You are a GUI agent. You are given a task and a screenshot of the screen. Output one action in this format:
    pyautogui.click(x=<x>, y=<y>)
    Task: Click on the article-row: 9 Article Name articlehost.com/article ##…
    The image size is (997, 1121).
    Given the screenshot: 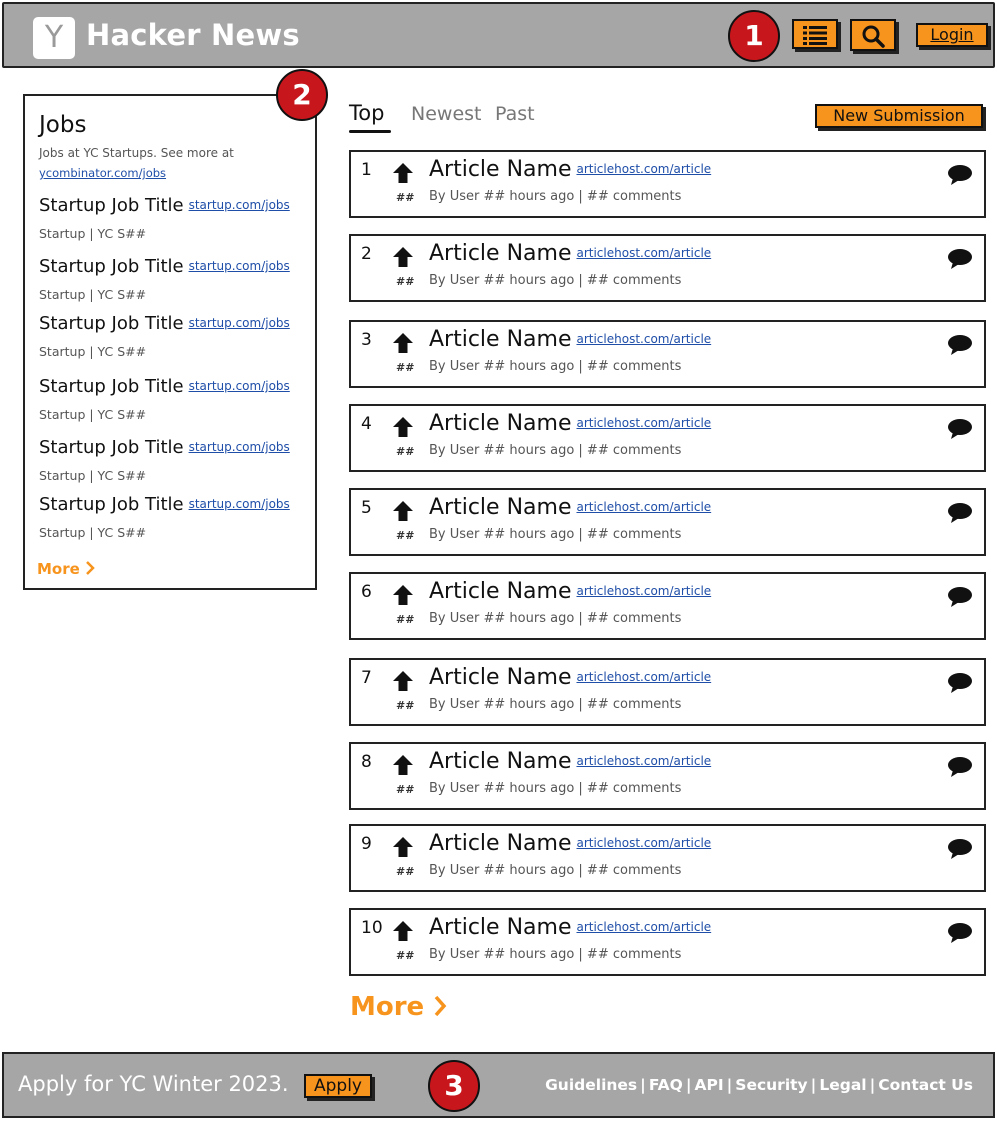 What is the action you would take?
    pyautogui.click(x=667, y=858)
    